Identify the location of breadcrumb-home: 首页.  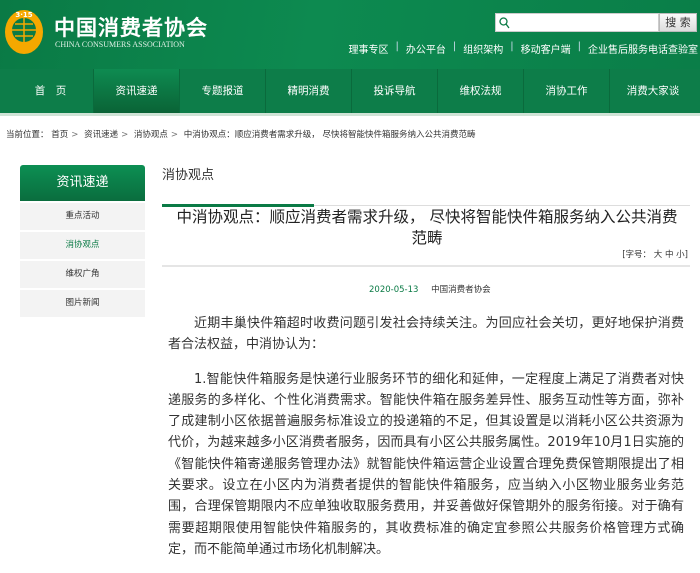
(59, 135).